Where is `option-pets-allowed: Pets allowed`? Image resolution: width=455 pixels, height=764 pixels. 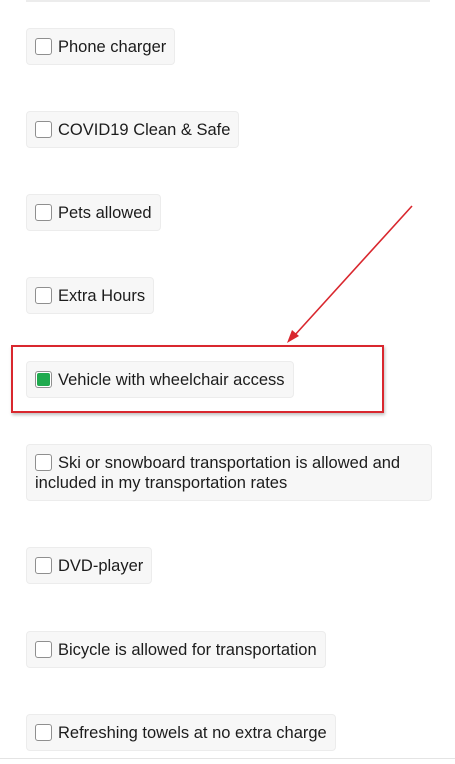 option-pets-allowed: Pets allowed is located at coordinates (93, 212).